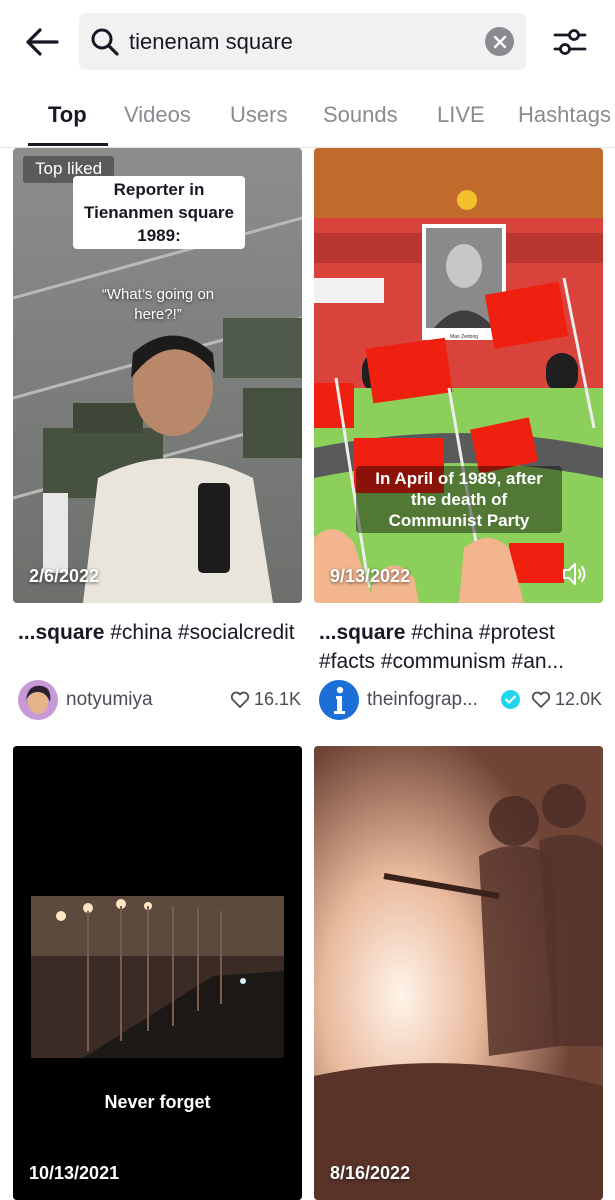  Describe the element at coordinates (564, 115) in the screenshot. I see `tab-hashtags: Hashtags` at that location.